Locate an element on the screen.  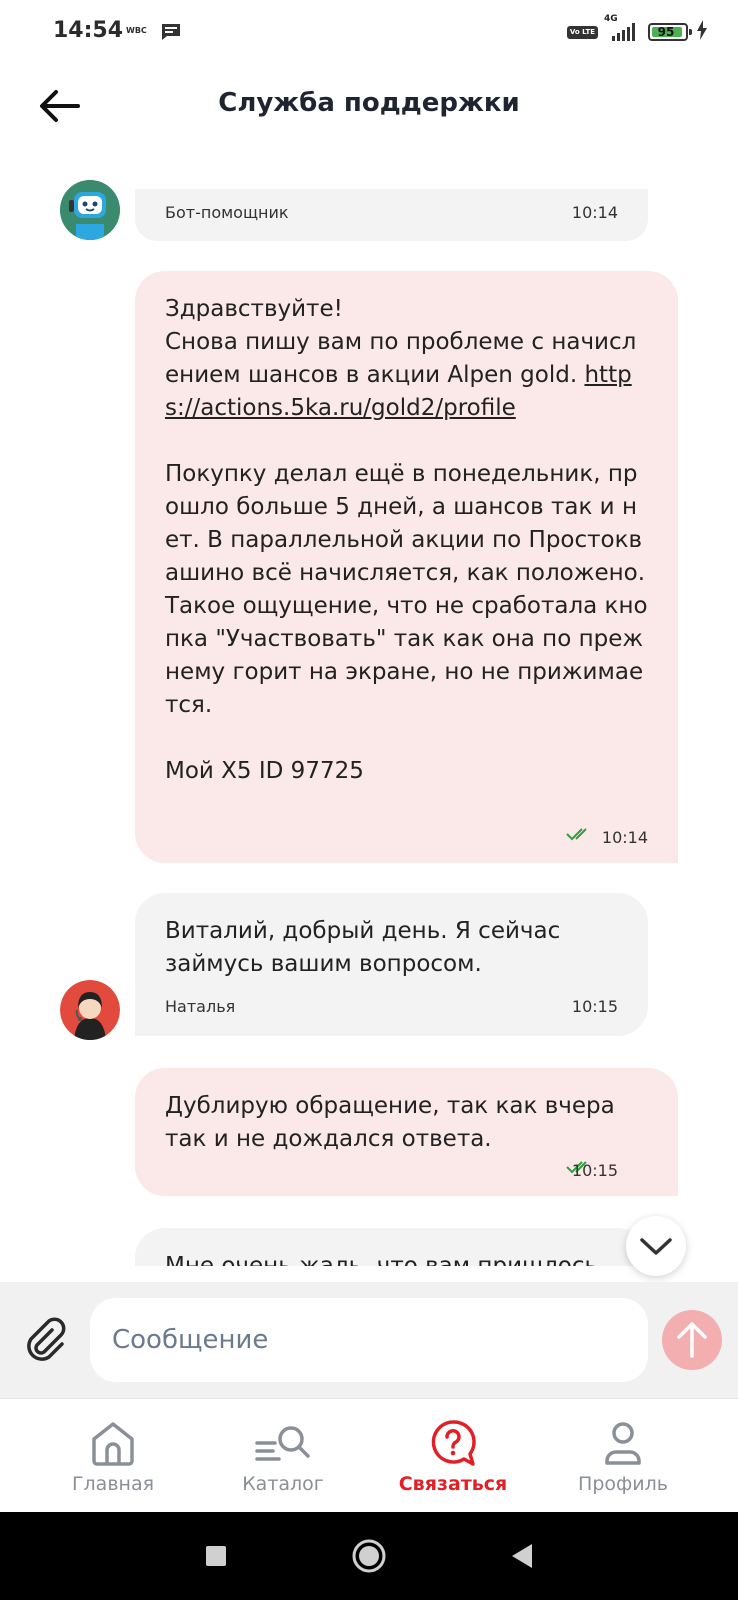
status-bar: 14:54 WBC Vo LTE 4G 95 is located at coordinates (369, 32).